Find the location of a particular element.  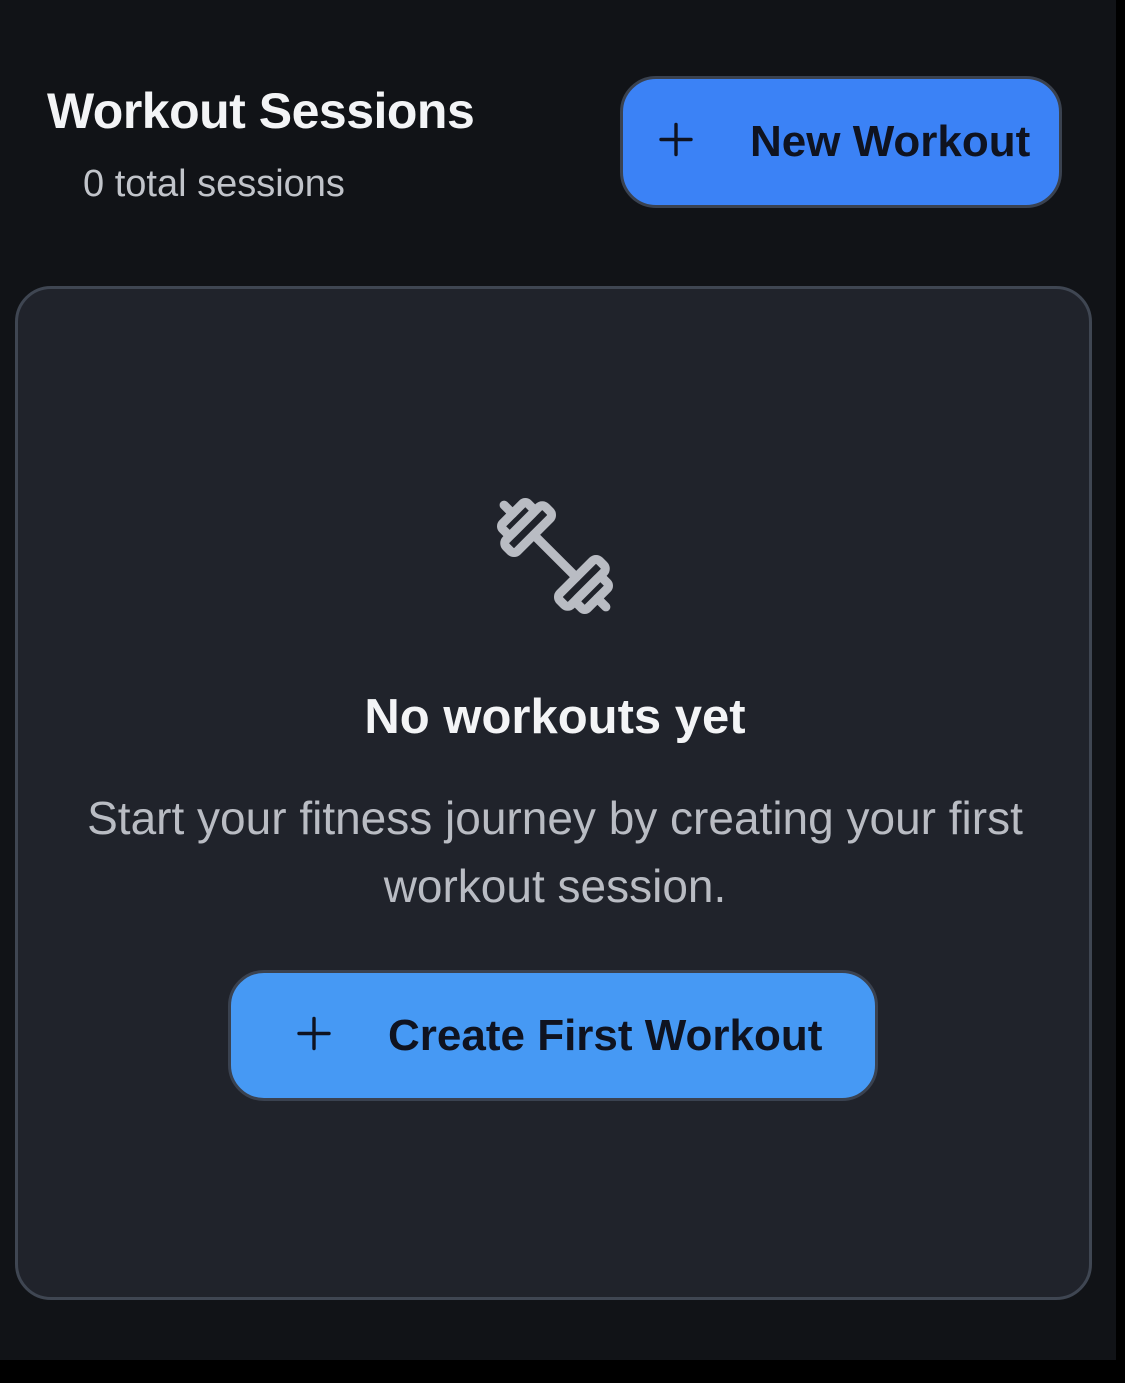

new-workout-label: New Workout is located at coordinates (890, 141).